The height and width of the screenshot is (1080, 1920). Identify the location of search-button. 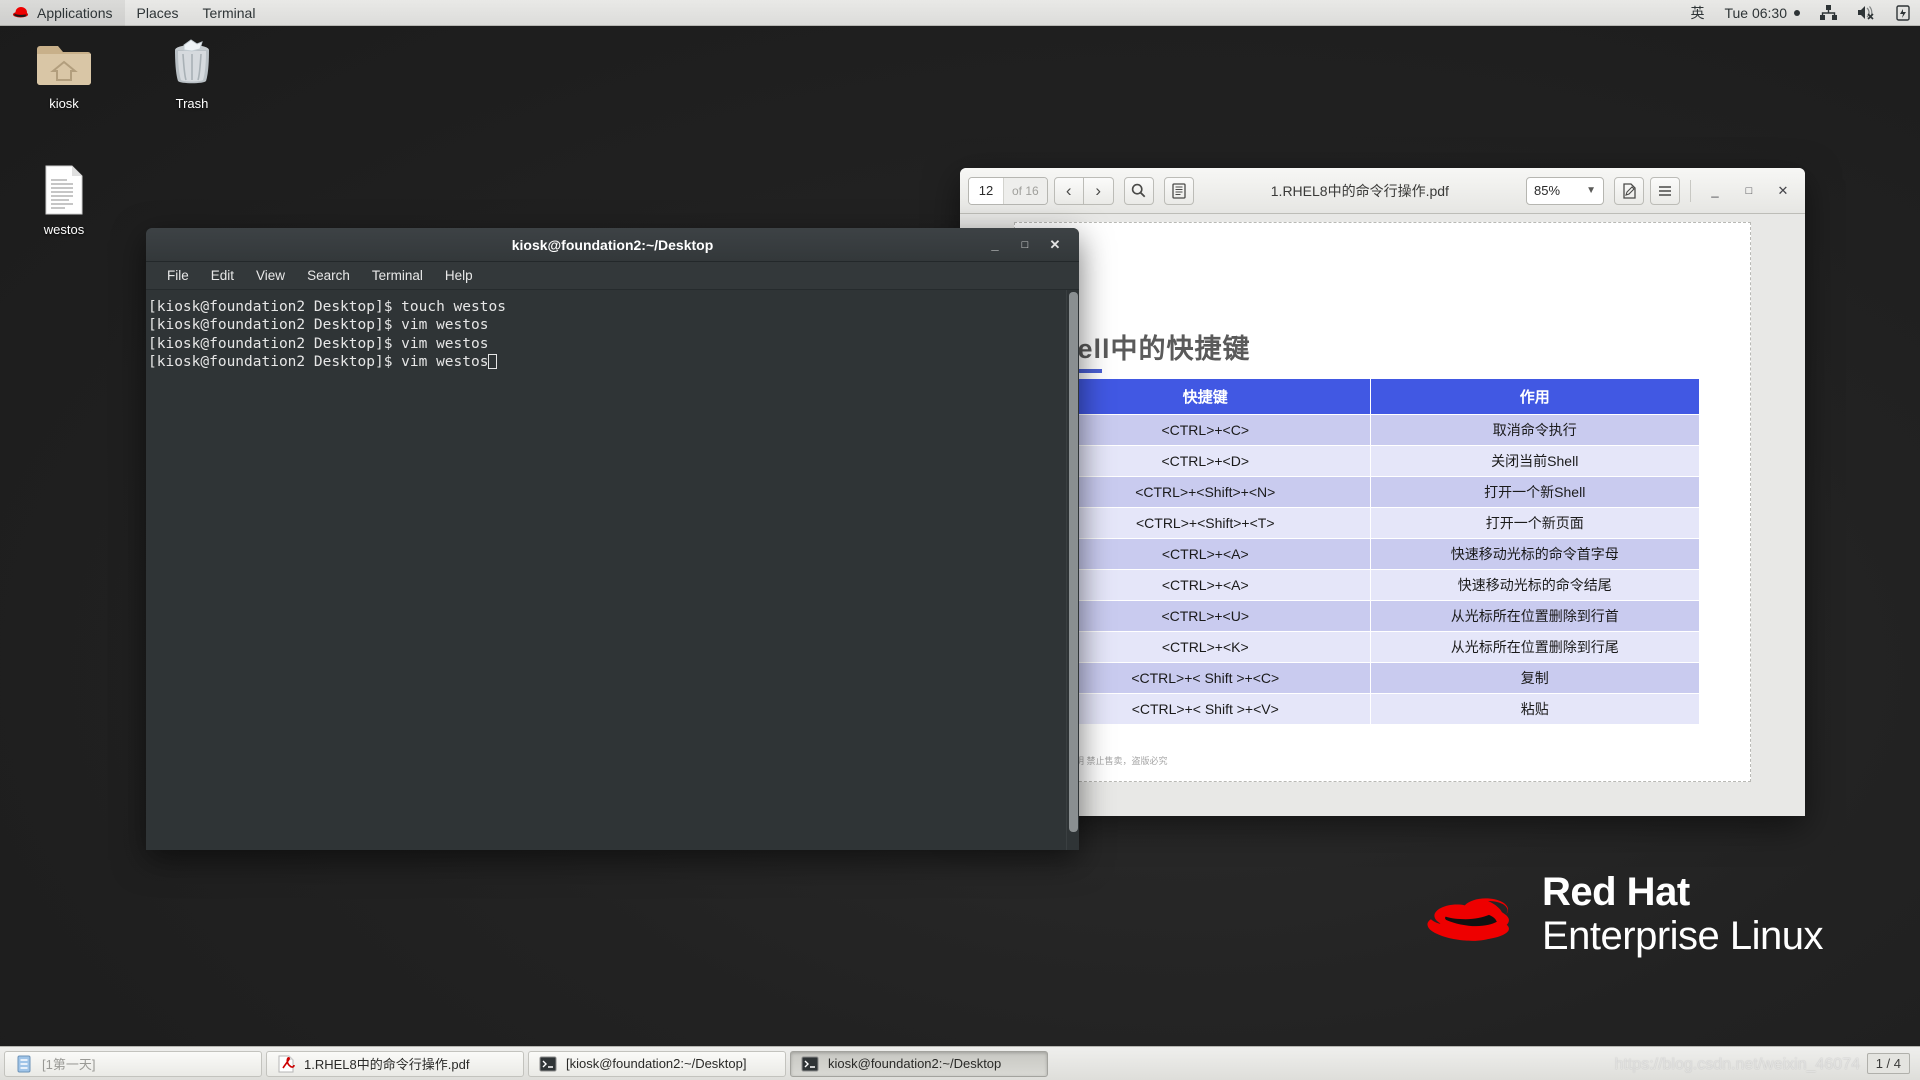
(1138, 190).